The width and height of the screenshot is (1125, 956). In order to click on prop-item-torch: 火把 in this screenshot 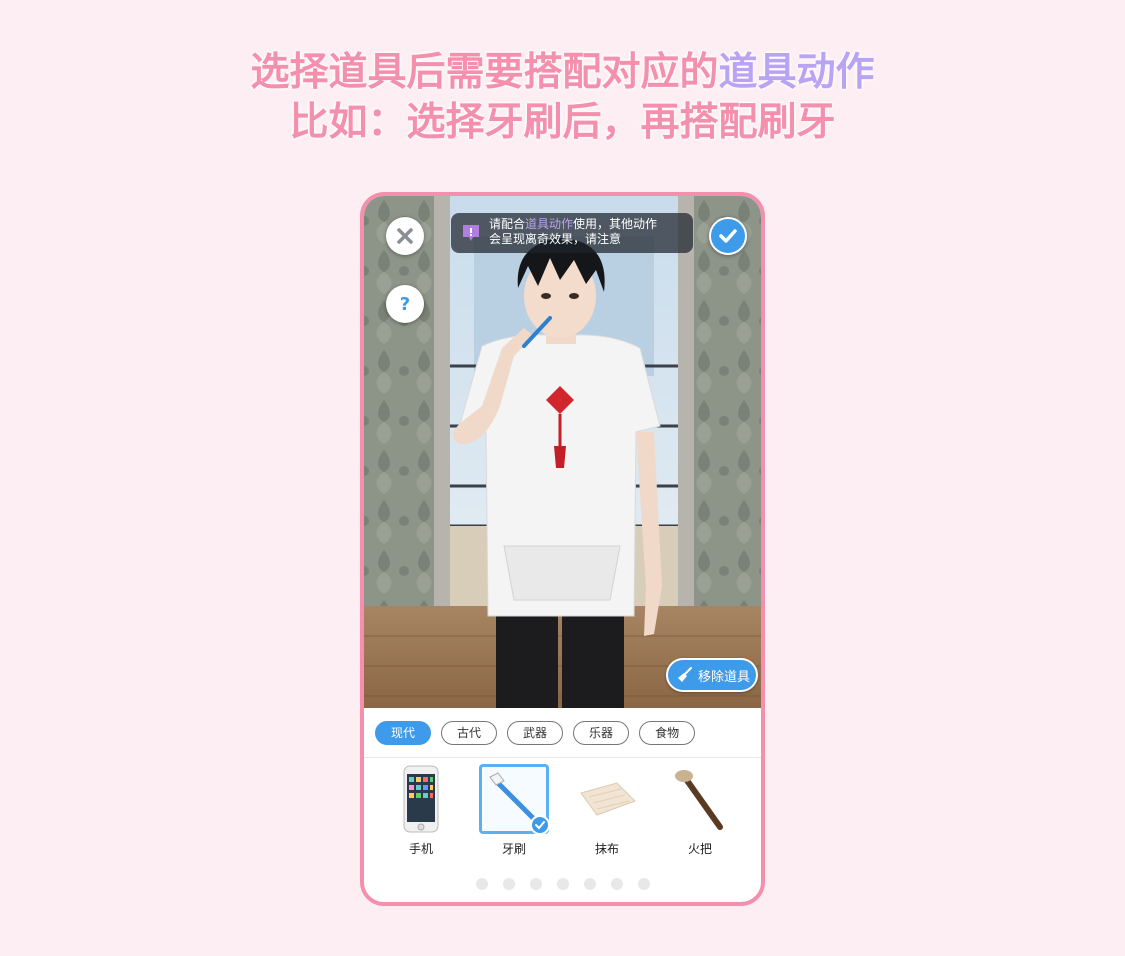, I will do `click(700, 810)`.